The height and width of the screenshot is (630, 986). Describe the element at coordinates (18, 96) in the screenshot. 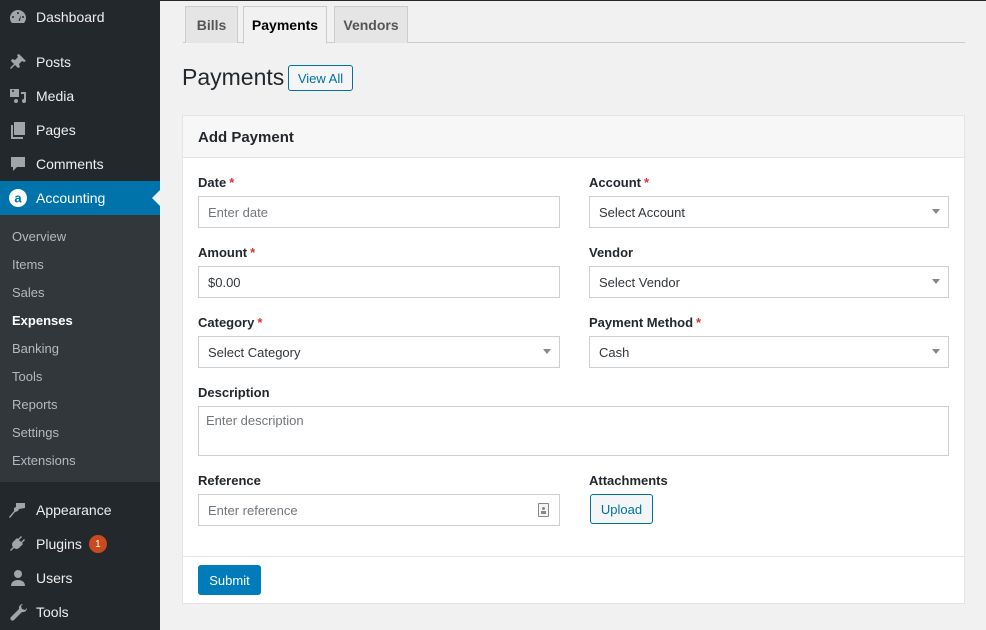

I see `media-icon` at that location.